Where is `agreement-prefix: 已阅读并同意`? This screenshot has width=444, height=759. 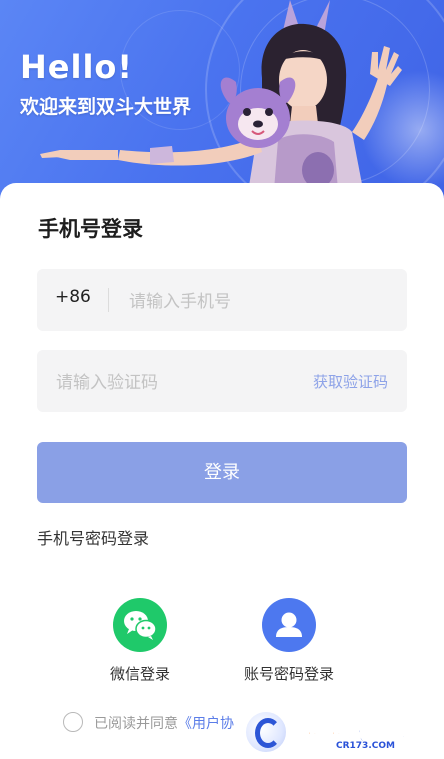 agreement-prefix: 已阅读并同意 is located at coordinates (136, 724).